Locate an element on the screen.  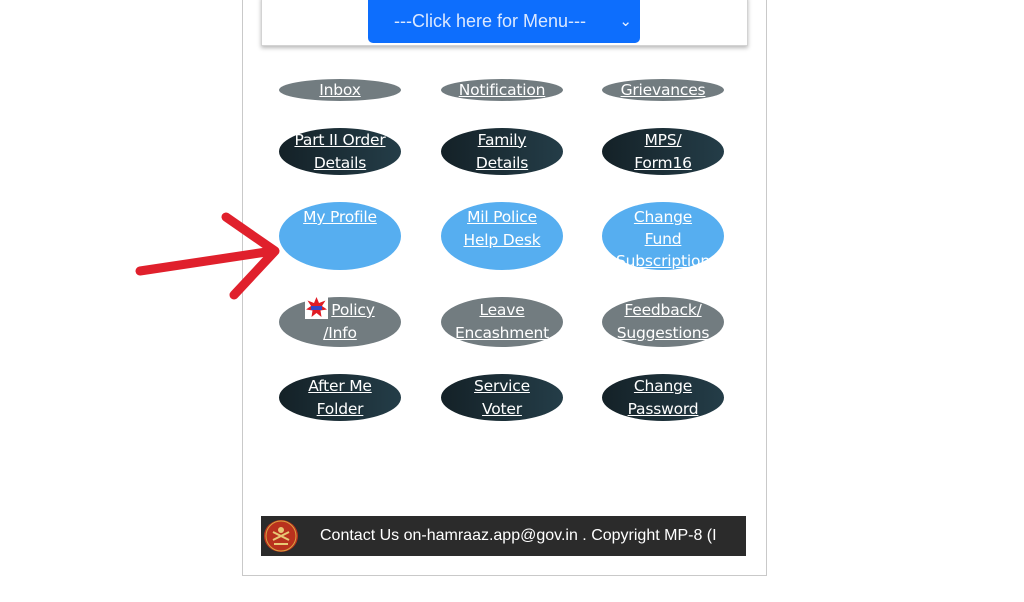
mil-police-line-1: Mil Police is located at coordinates (502, 217).